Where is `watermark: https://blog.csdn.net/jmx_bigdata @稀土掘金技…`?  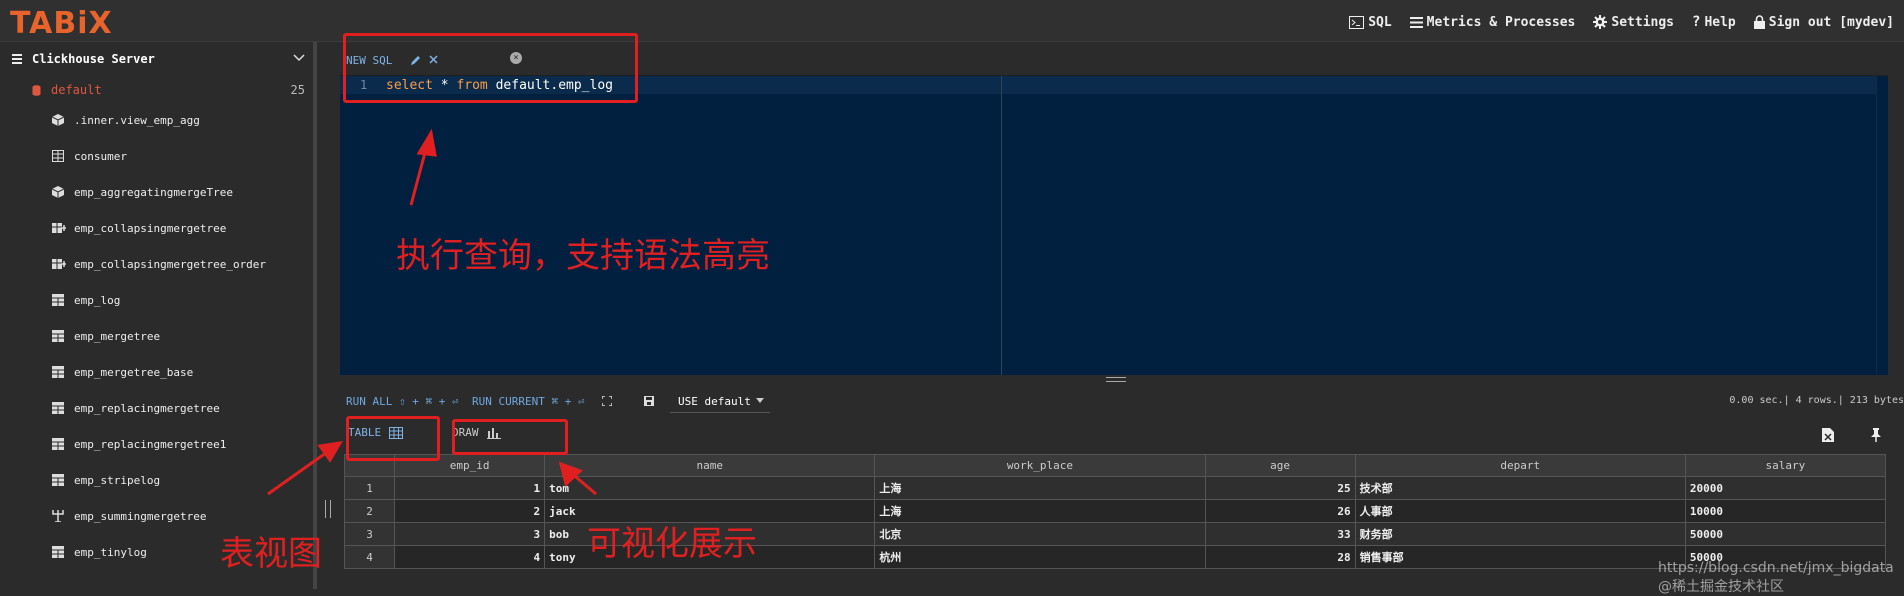
watermark: https://blog.csdn.net/jmx_bigdata @稀土掘金技… is located at coordinates (1776, 577).